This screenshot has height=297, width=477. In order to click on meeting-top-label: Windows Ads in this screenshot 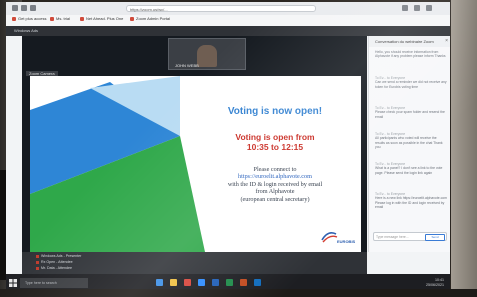, I will do `click(26, 30)`.